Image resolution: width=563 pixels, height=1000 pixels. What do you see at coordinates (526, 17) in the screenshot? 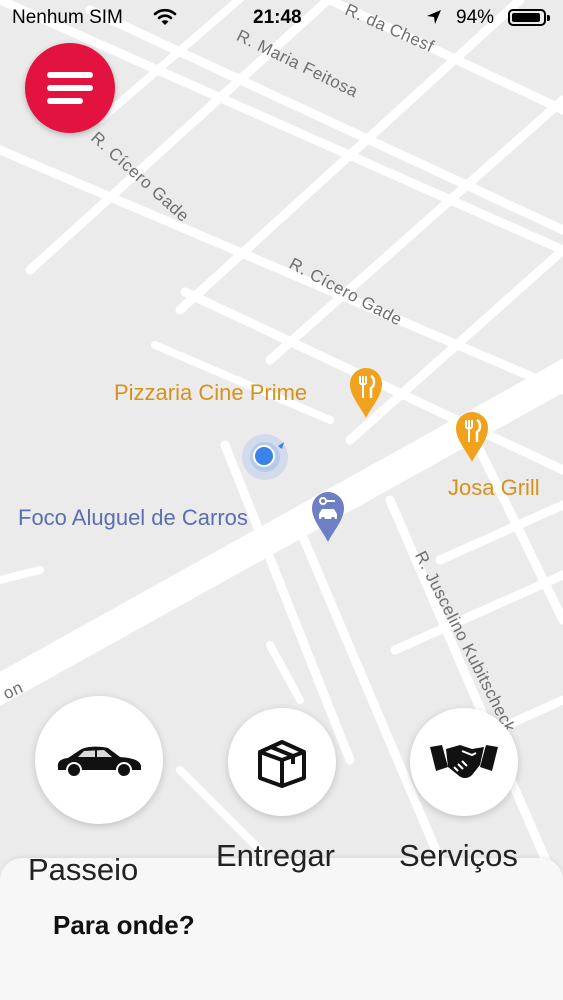
I see `battery-level-fill` at bounding box center [526, 17].